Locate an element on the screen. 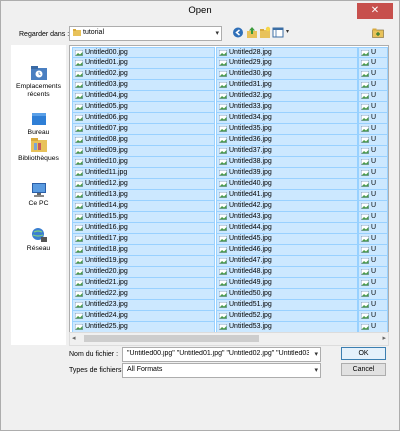 The height and width of the screenshot is (431, 400). ok-button: OK is located at coordinates (363, 353).